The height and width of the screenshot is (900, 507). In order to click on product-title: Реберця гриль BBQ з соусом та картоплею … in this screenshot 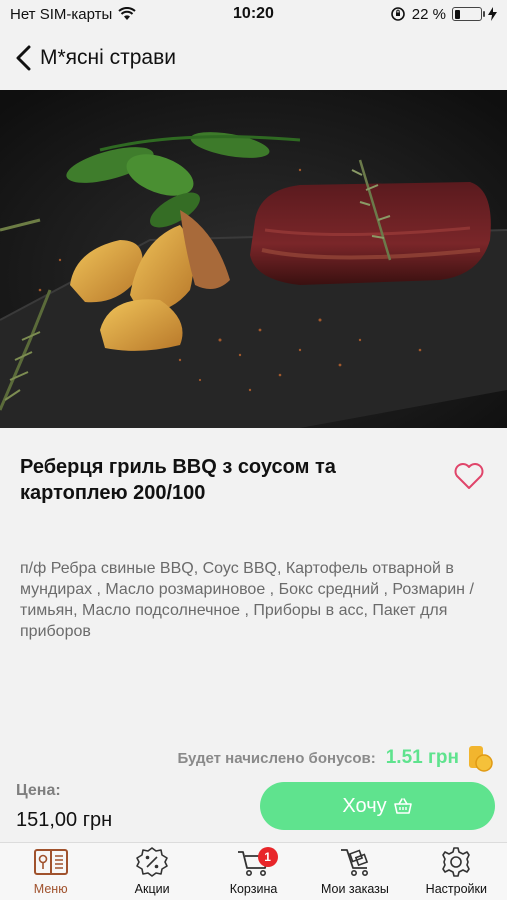, I will do `click(178, 480)`.